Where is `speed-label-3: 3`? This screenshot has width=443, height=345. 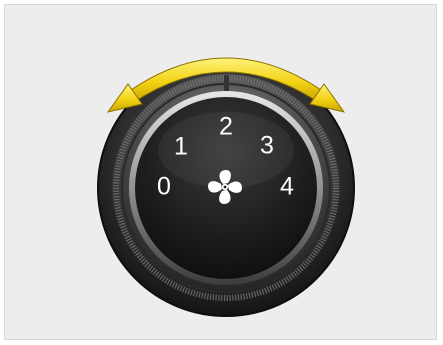
speed-label-3: 3 is located at coordinates (267, 146).